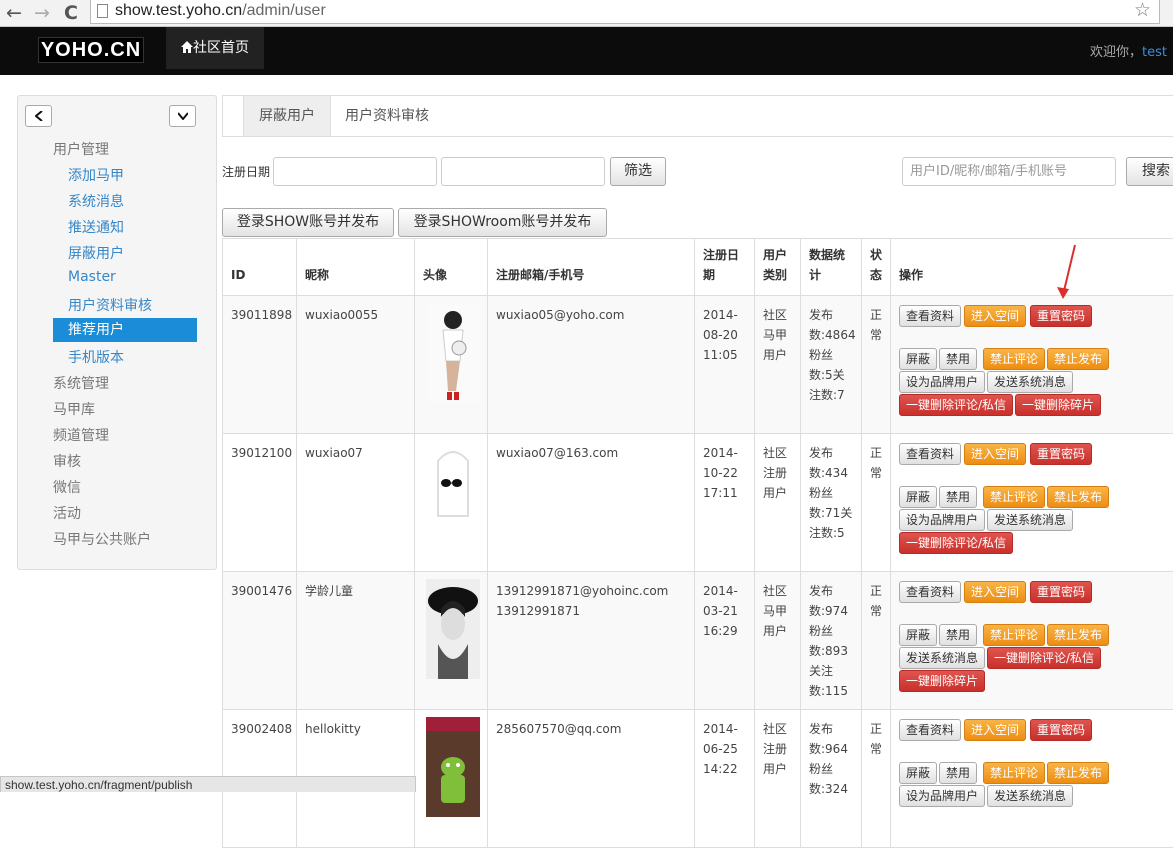 The width and height of the screenshot is (1173, 848). What do you see at coordinates (725, 641) in the screenshot?
I see `cell-reg-date: 2014-03-21 16:29` at bounding box center [725, 641].